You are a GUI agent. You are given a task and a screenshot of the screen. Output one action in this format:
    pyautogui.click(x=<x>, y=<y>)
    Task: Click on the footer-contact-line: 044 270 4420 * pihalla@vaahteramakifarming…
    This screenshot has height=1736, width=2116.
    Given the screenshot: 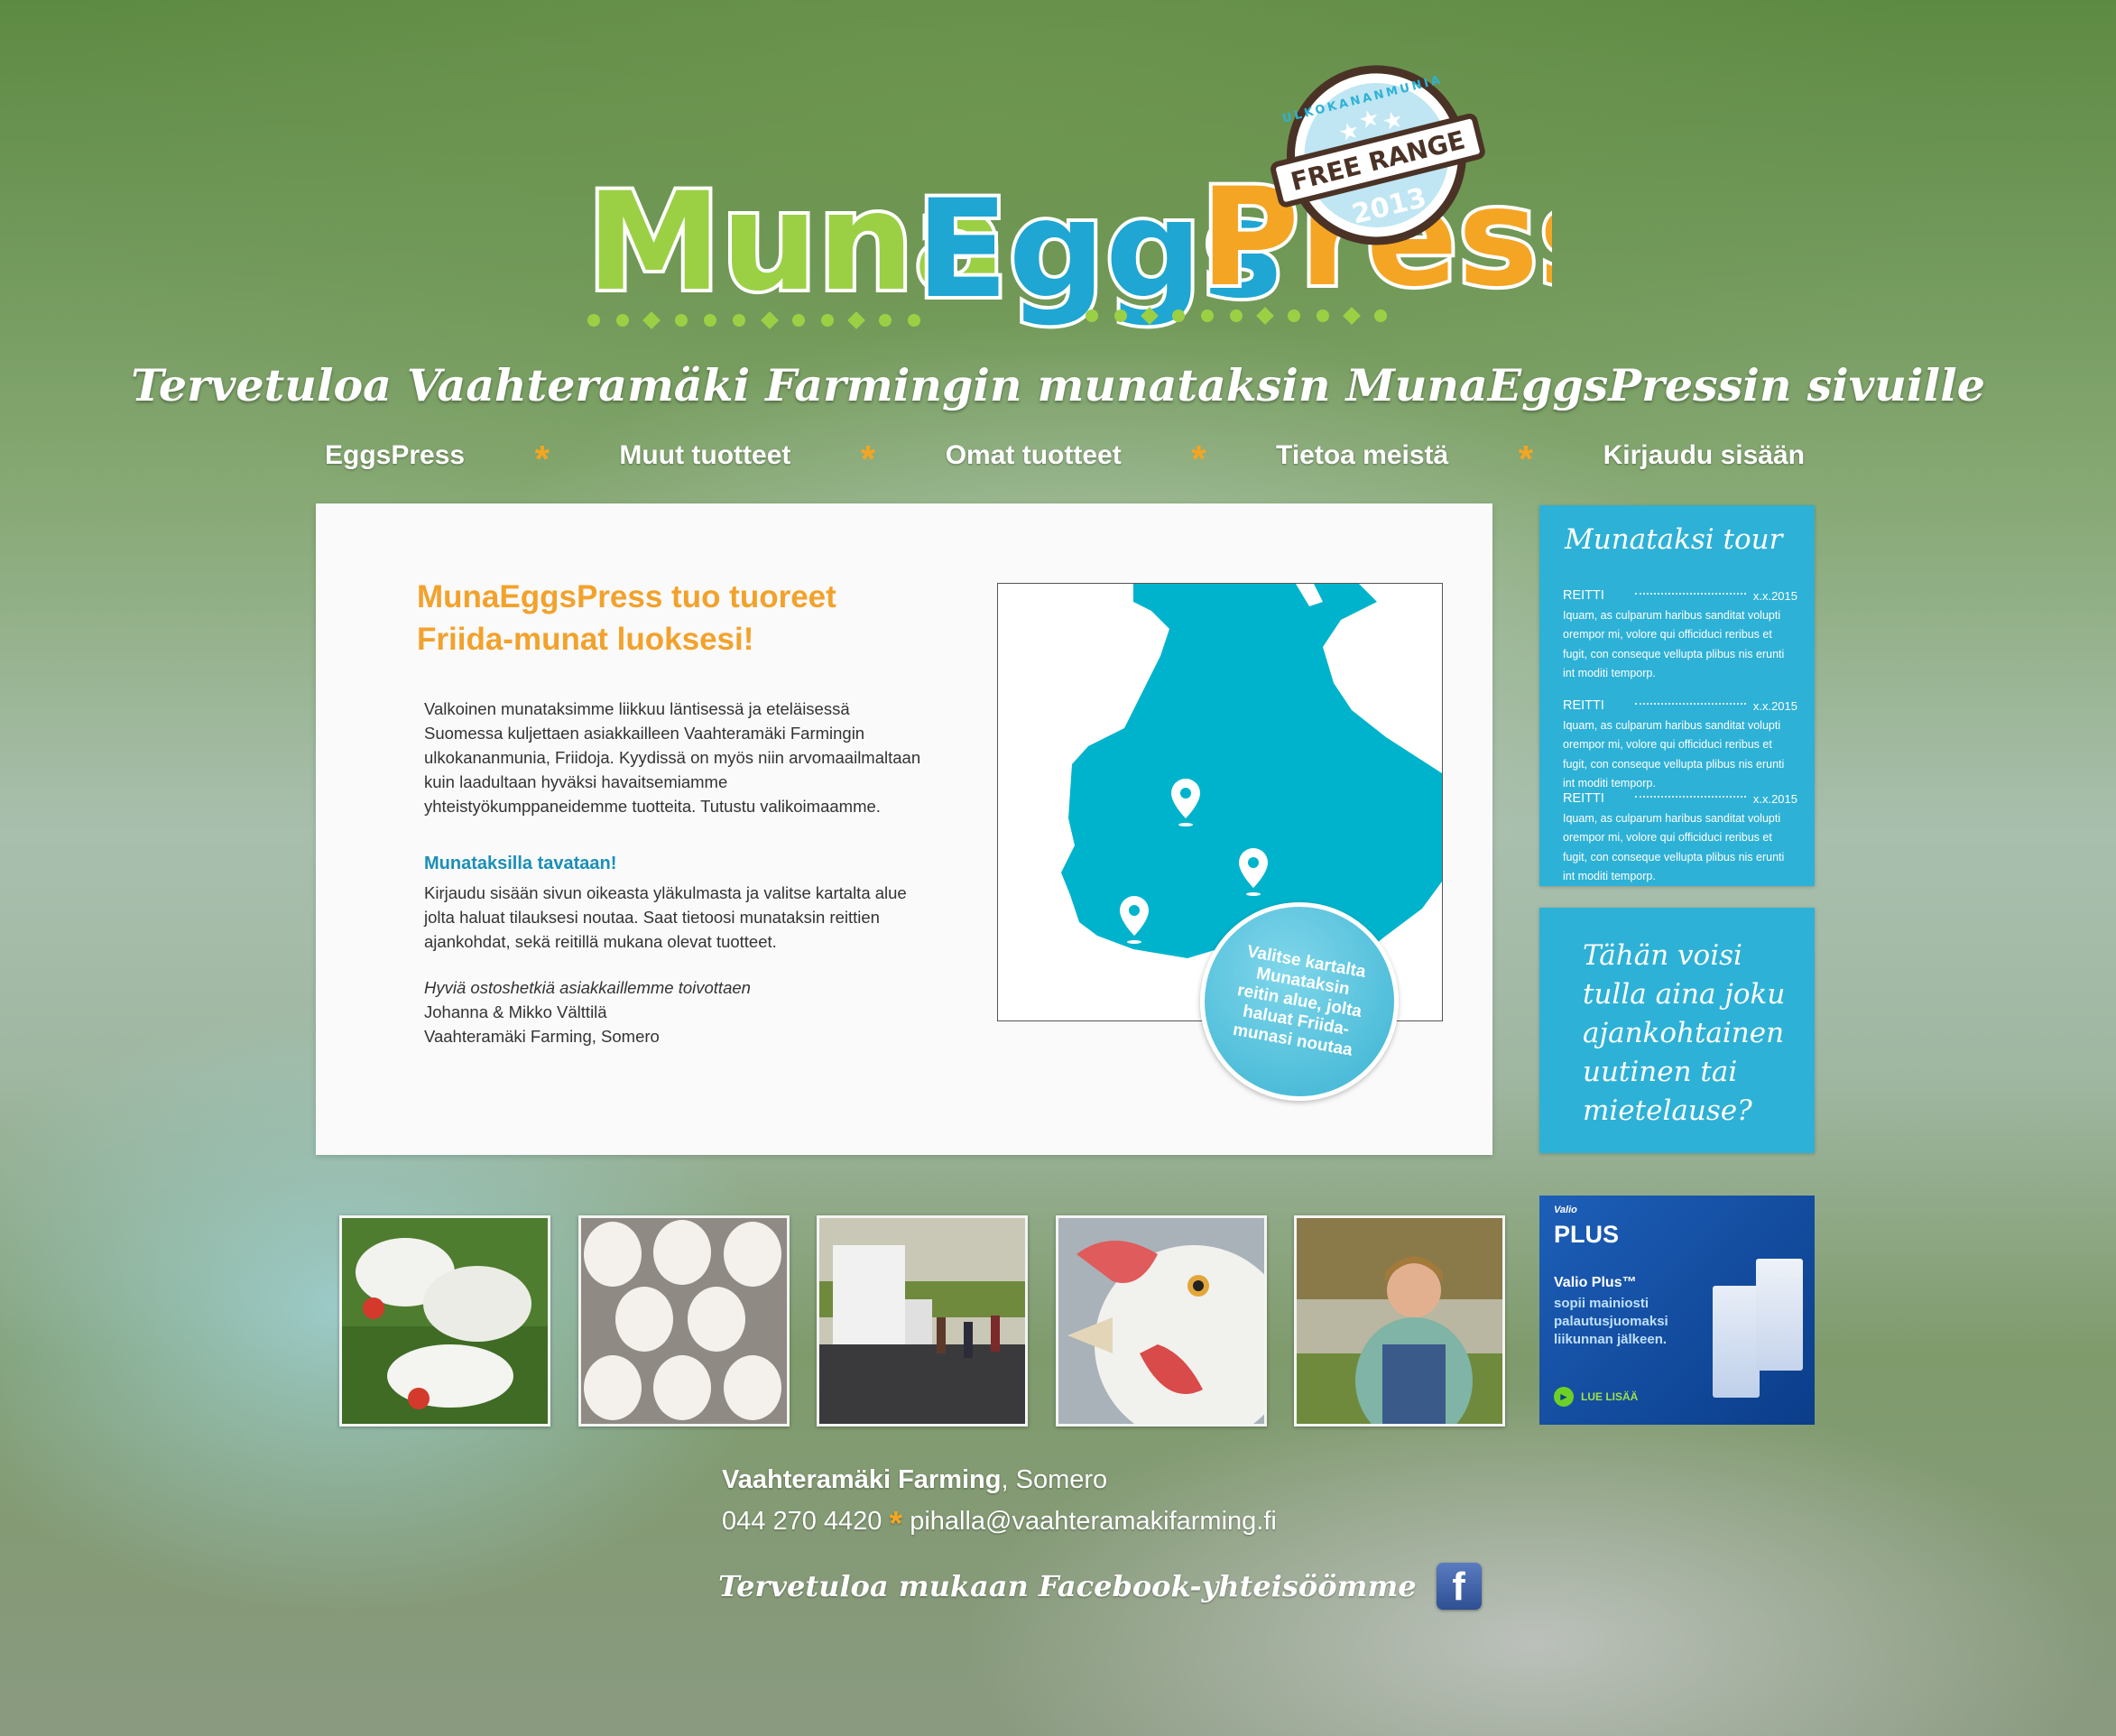 What is the action you would take?
    pyautogui.click(x=999, y=1525)
    